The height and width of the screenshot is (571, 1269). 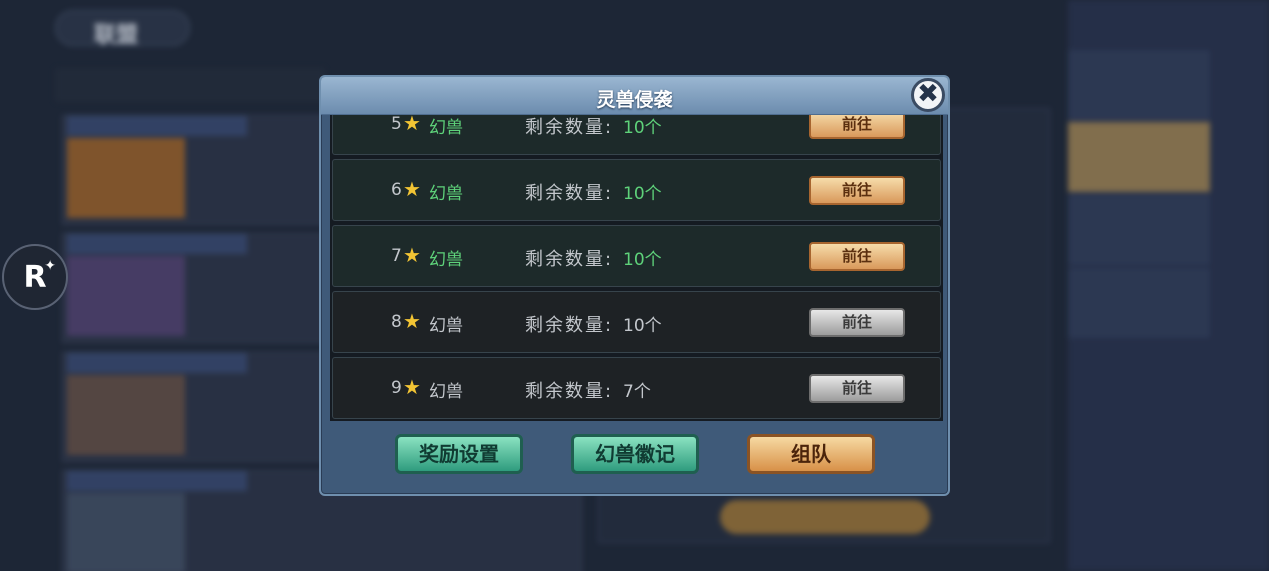 What do you see at coordinates (811, 454) in the screenshot?
I see `team-button: 组队` at bounding box center [811, 454].